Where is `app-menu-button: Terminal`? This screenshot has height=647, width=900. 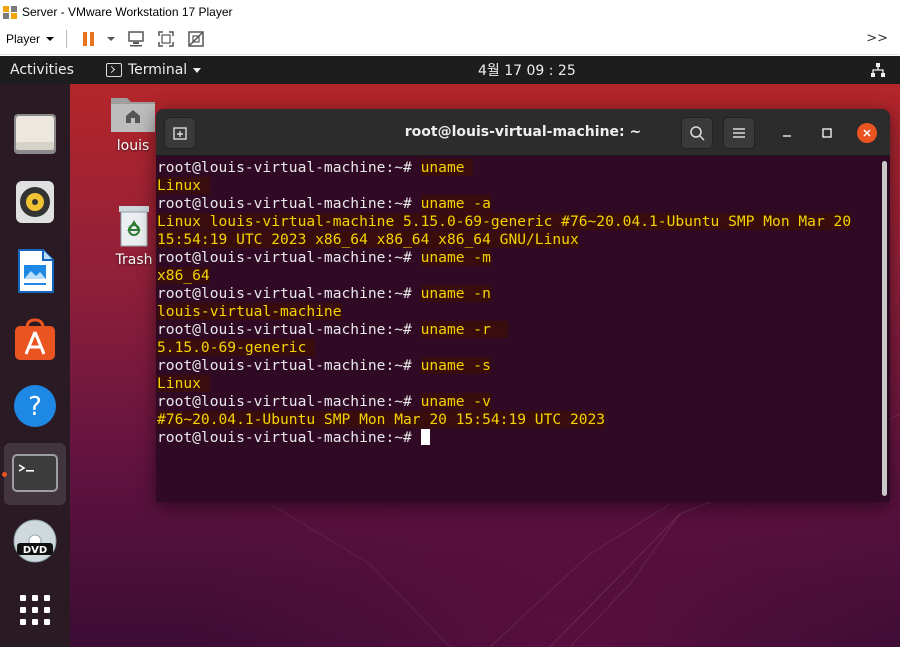 app-menu-button: Terminal is located at coordinates (154, 70).